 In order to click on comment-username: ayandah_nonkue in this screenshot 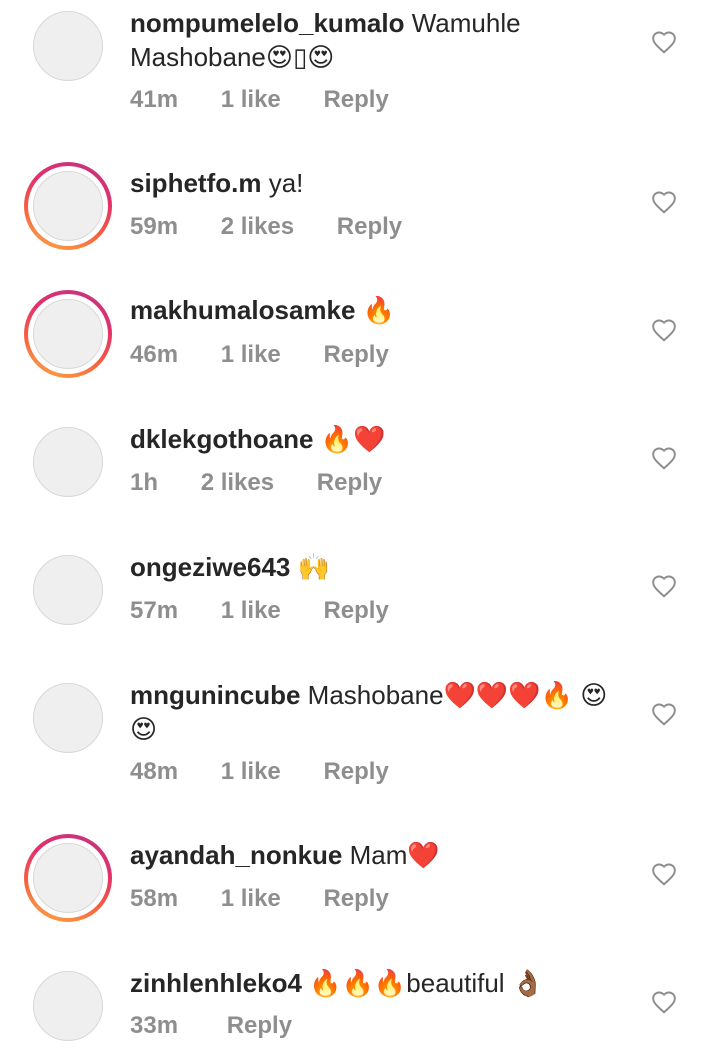, I will do `click(236, 855)`.